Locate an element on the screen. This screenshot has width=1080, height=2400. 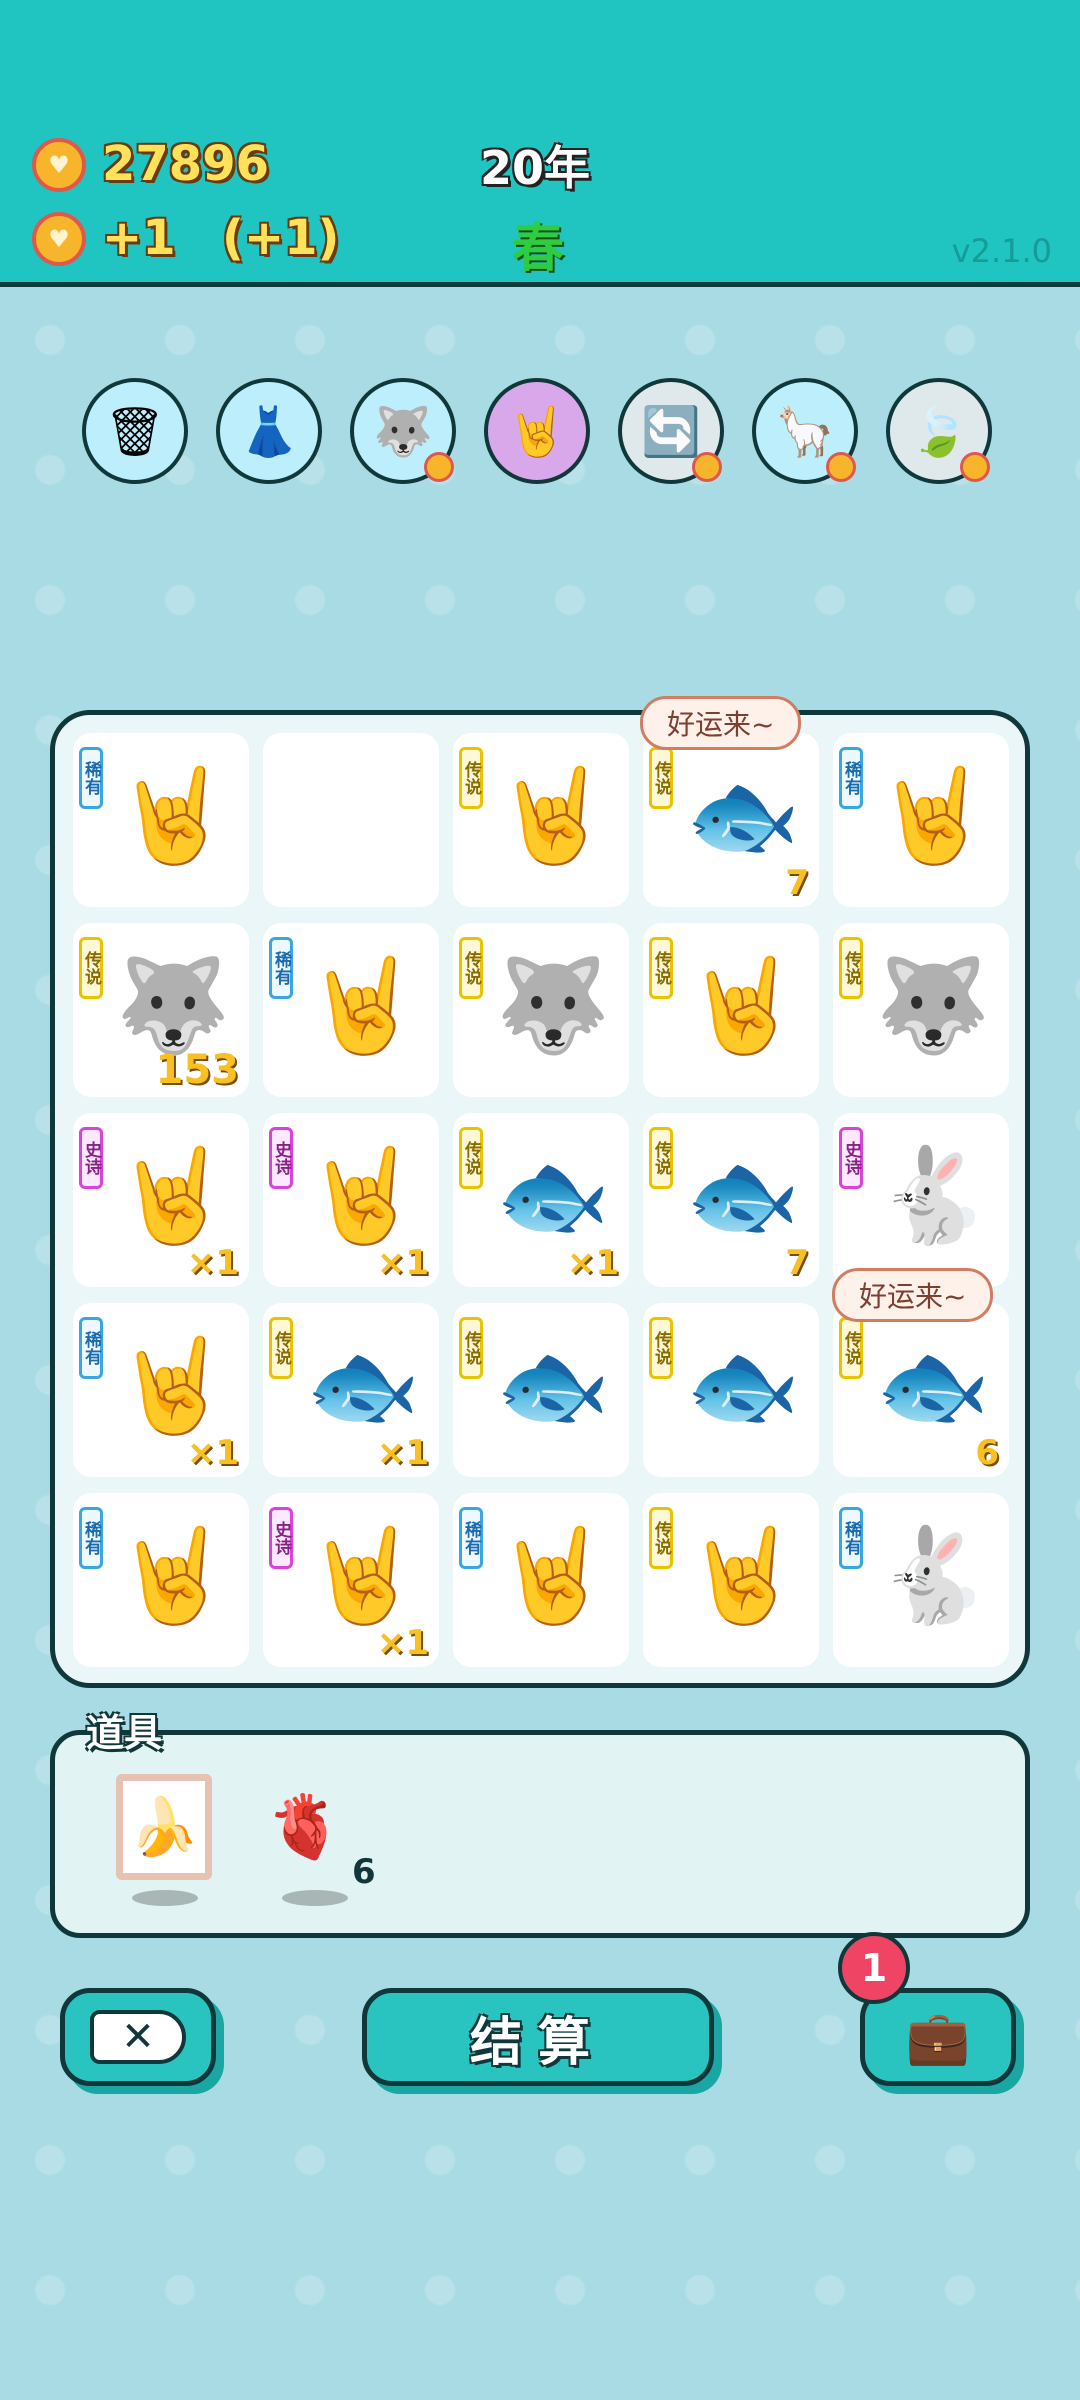
board-cell: 稀有 🐇 is located at coordinates (921, 1580).